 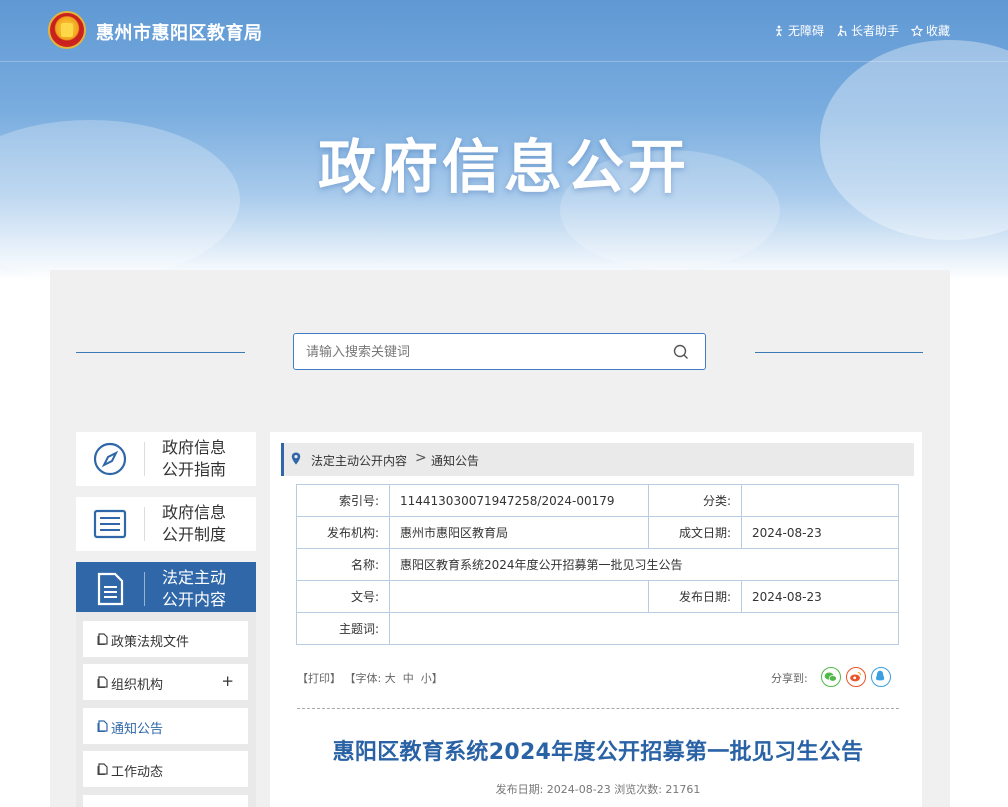 I want to click on sidebar-item-label: 法定主动 公开内容, so click(x=194, y=588).